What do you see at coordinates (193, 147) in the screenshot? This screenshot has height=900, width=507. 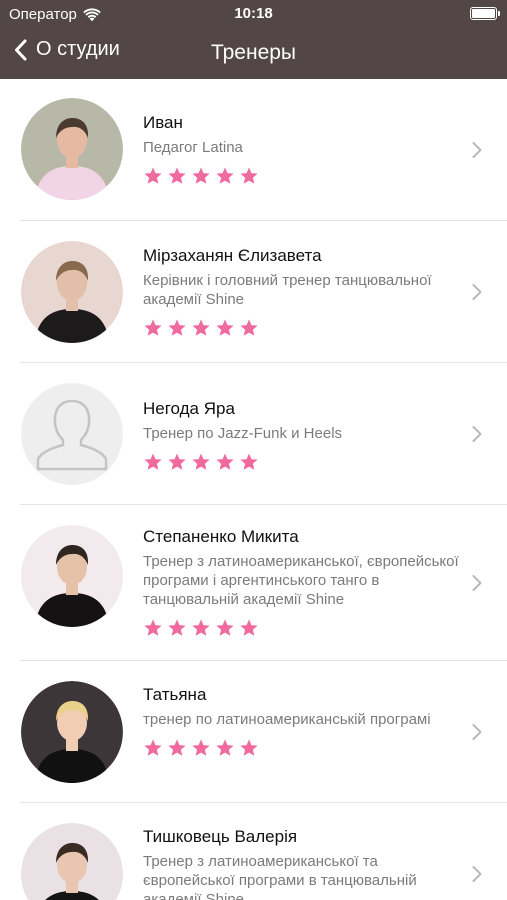 I see `trainer-description: Педагог Latina` at bounding box center [193, 147].